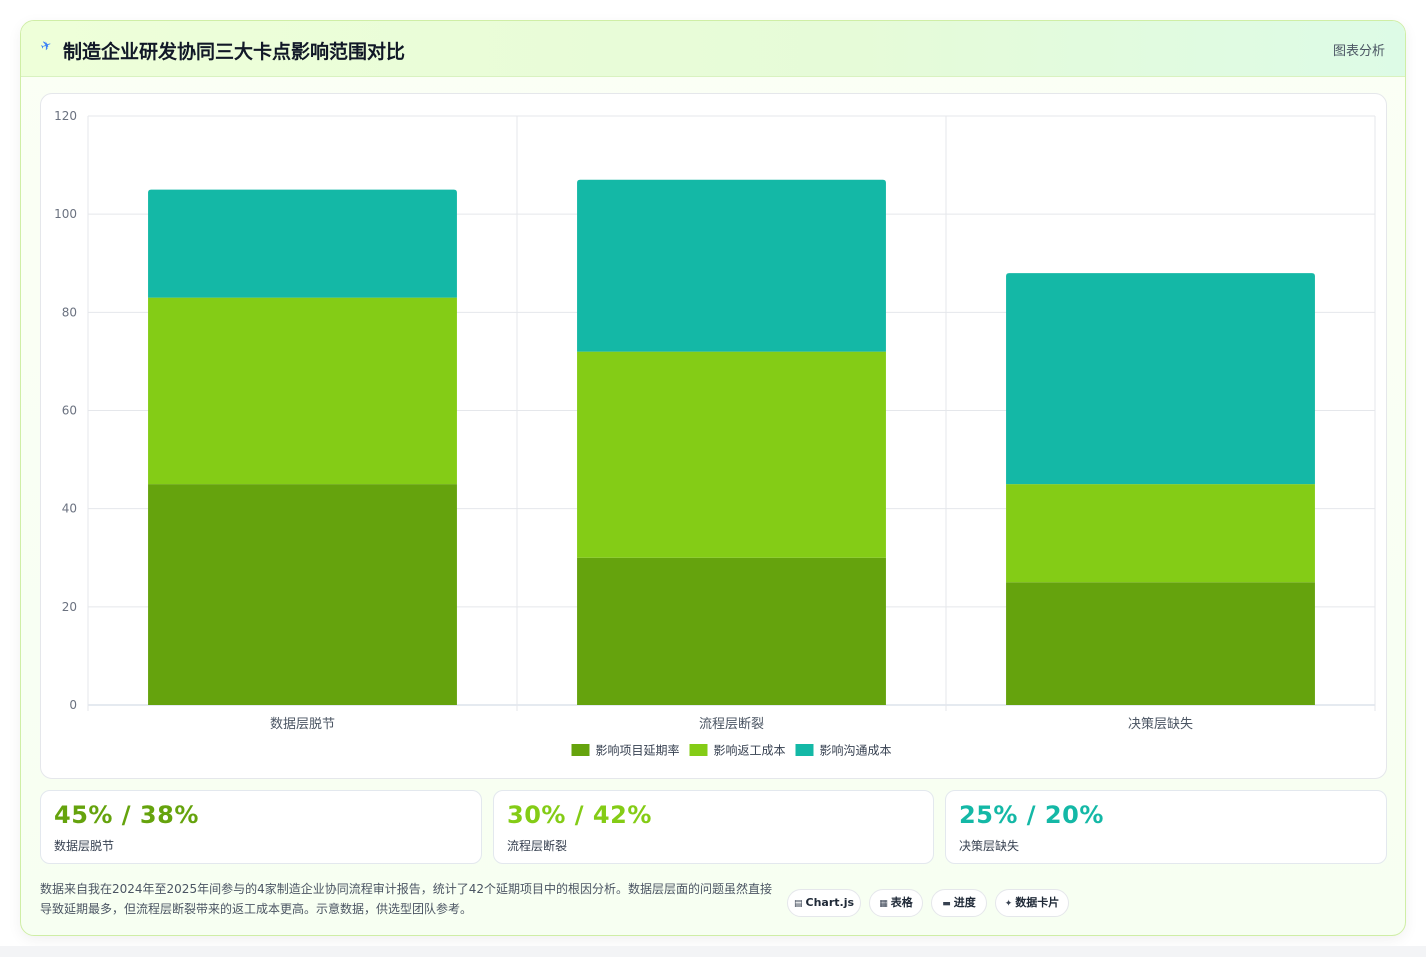 Image resolution: width=1426 pixels, height=957 pixels. I want to click on kpi-card-process-layer: 30% / 42% 流程层断裂, so click(713, 827).